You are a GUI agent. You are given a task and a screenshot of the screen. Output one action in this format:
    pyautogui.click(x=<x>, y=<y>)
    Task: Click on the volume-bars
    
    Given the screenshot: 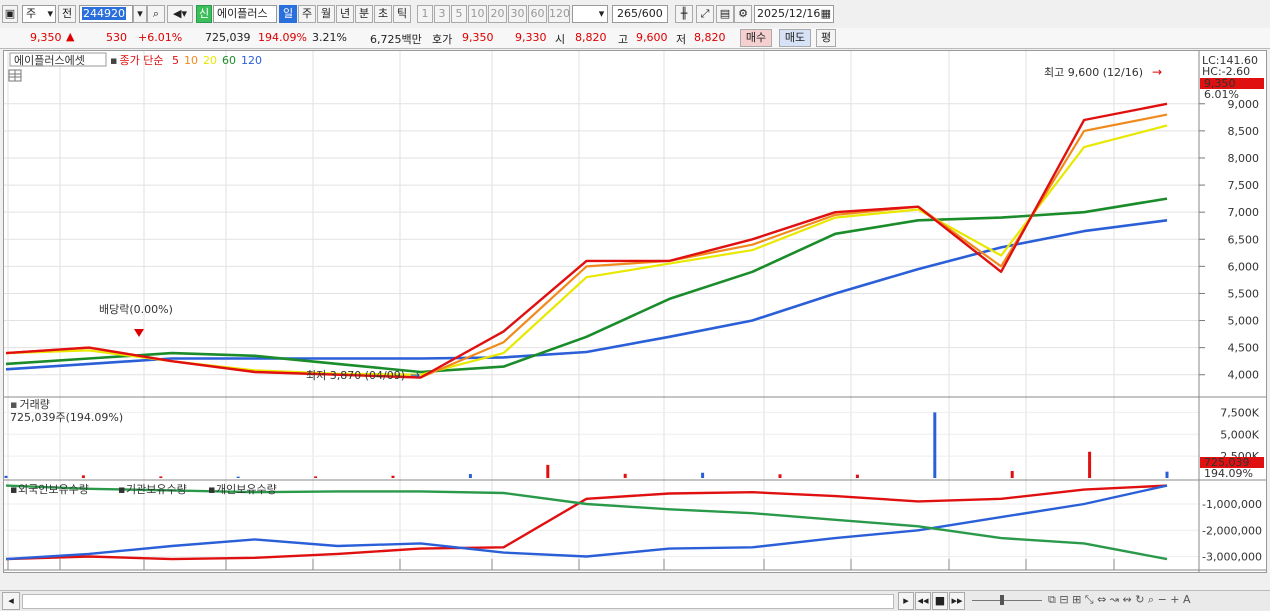 What is the action you would take?
    pyautogui.click(x=586, y=445)
    